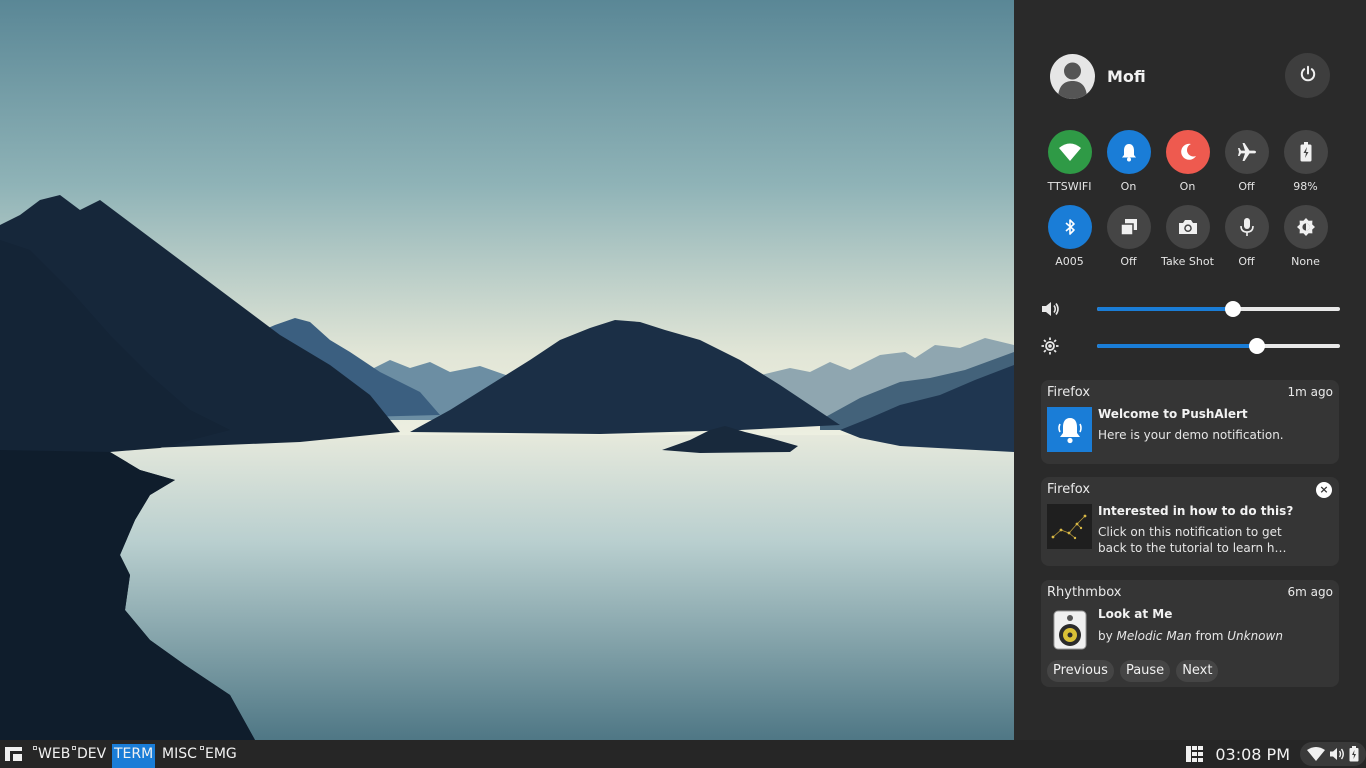  I want to click on close-icon: ×, so click(1324, 490).